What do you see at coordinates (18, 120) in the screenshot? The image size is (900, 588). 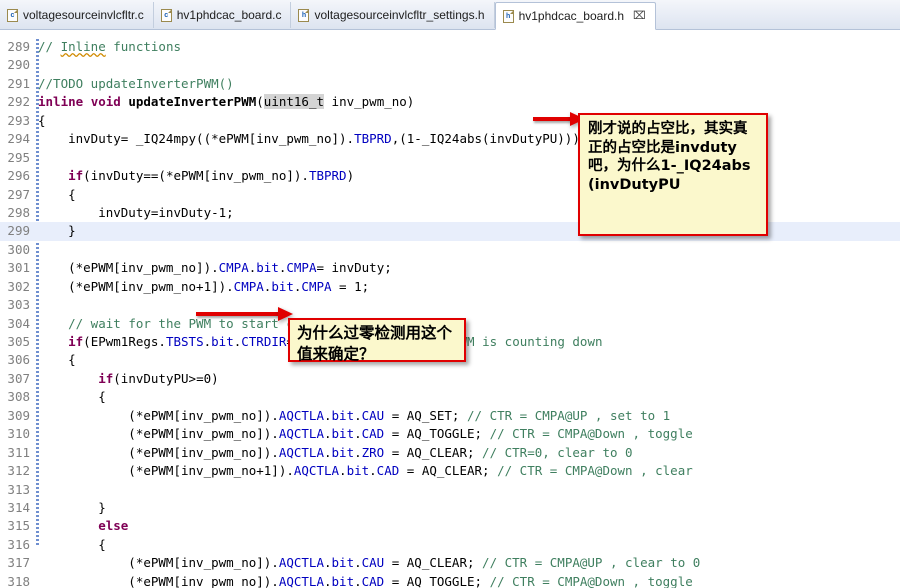 I see `line-number: 293` at bounding box center [18, 120].